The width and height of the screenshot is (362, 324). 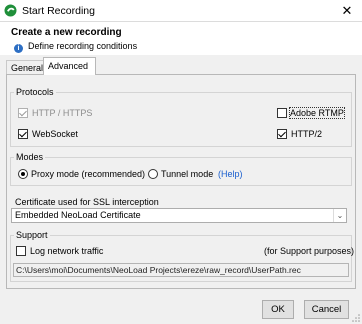 What do you see at coordinates (179, 215) in the screenshot?
I see `certificate-select: Embedded NeoLoad Certificate ⌄` at bounding box center [179, 215].